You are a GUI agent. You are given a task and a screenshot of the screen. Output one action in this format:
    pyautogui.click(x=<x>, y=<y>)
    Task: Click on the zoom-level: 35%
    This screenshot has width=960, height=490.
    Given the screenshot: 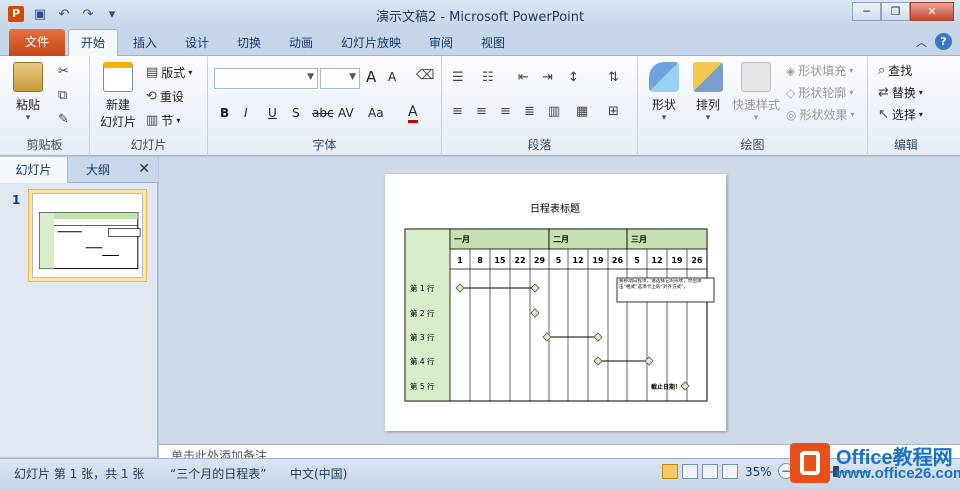 What is the action you would take?
    pyautogui.click(x=758, y=472)
    